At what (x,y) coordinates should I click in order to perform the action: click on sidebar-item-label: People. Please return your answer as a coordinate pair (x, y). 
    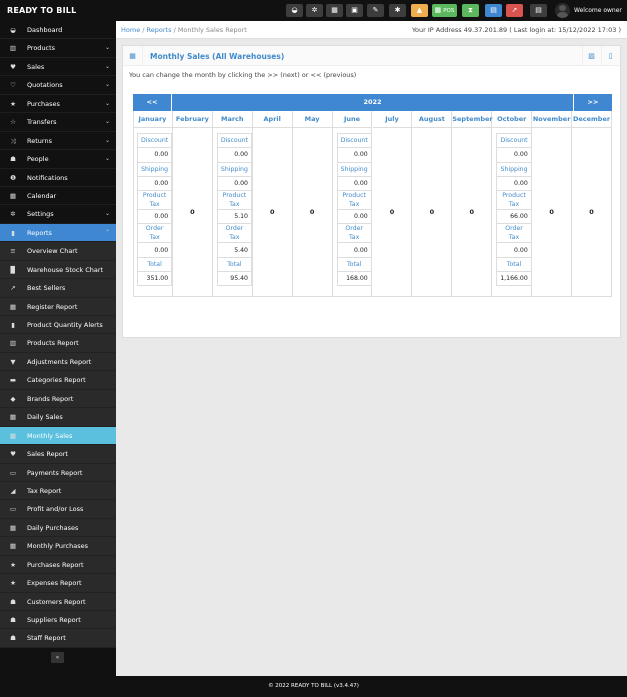
    Looking at the image, I should click on (38, 159).